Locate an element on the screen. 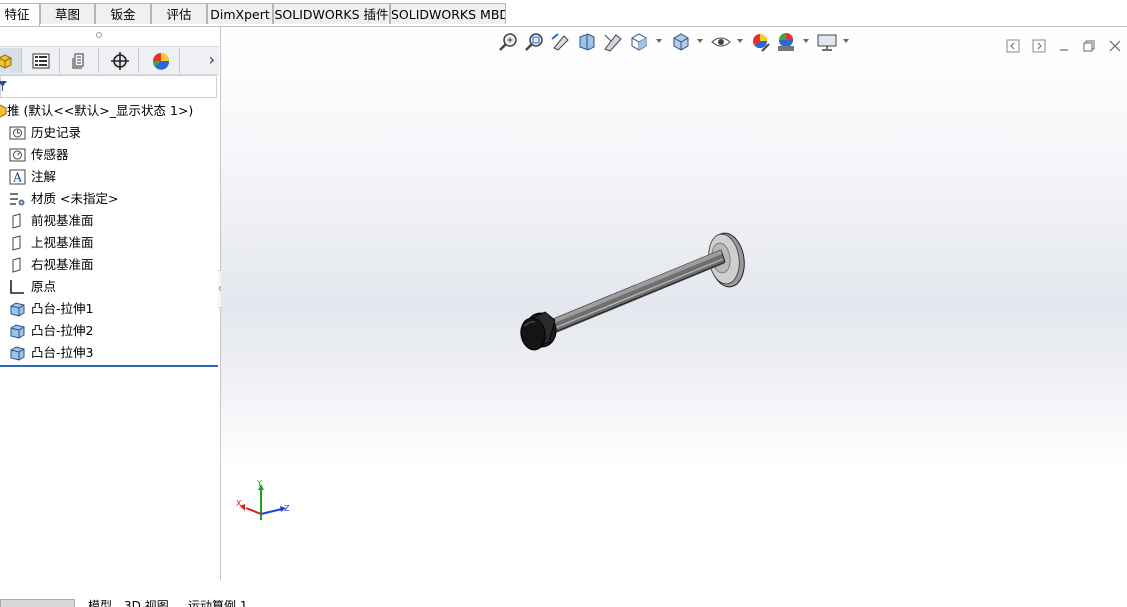 The image size is (1127, 607). view-orientation-dropdown-icon is located at coordinates (659, 41).